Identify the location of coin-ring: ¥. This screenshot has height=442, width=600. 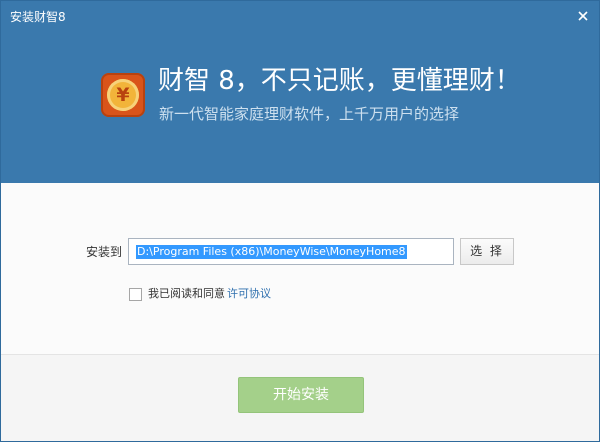
(123, 95).